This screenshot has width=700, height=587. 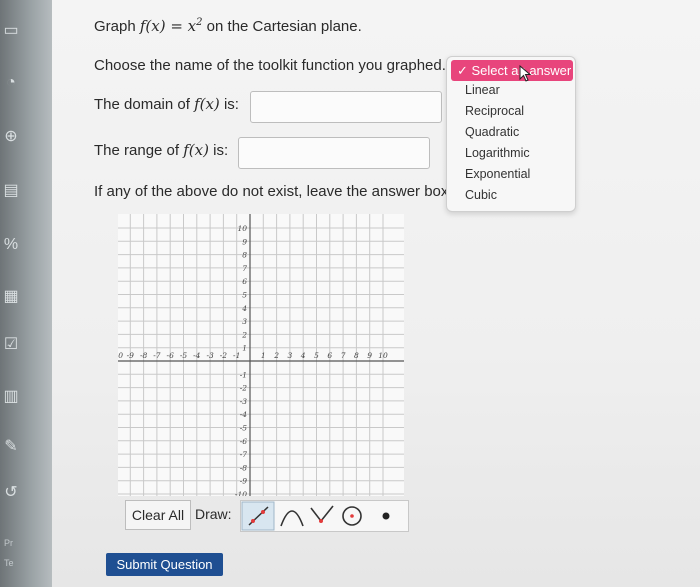 I want to click on submit-question-button: Submit Question, so click(x=164, y=564).